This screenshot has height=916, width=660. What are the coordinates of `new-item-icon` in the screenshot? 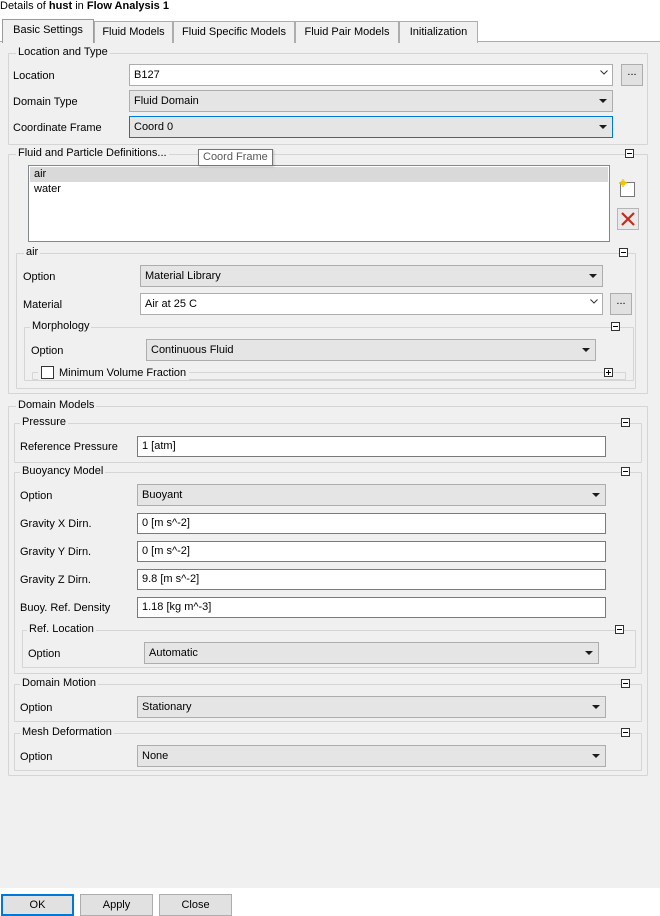 It's located at (628, 188).